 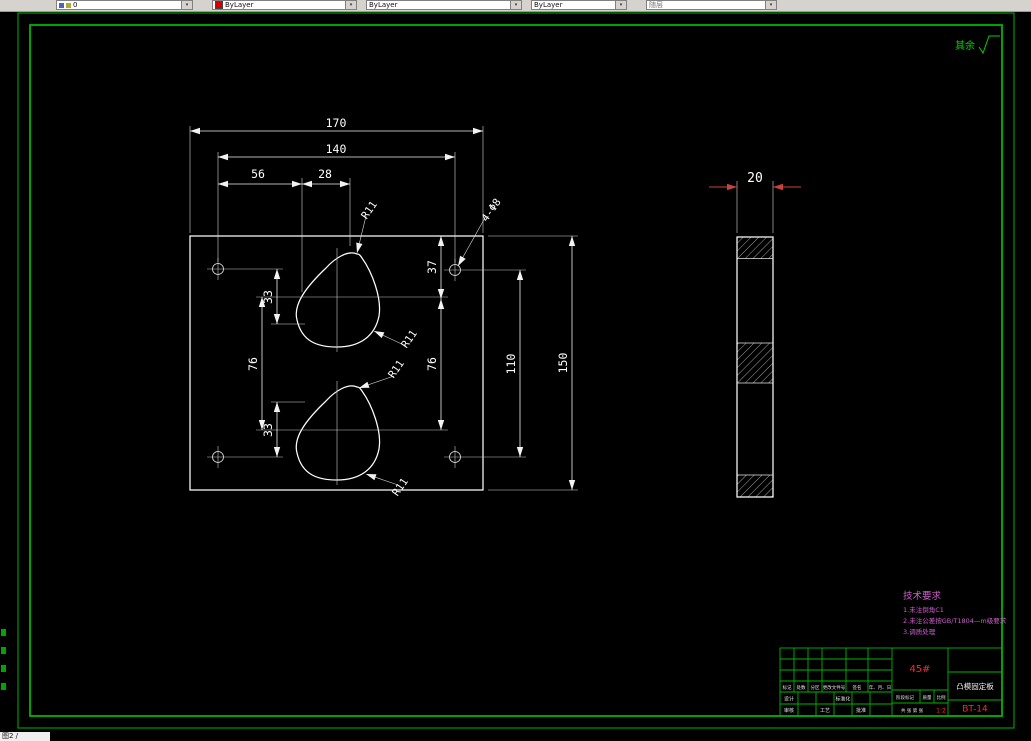 I want to click on dim-width-holes: 140, so click(x=336, y=149).